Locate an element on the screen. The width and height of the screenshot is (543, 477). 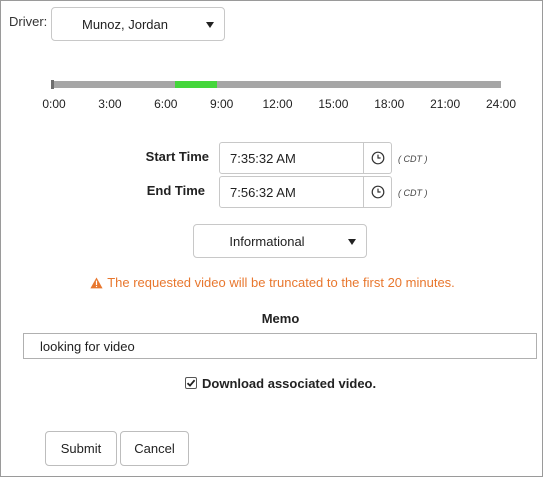
timeline-track is located at coordinates (276, 84).